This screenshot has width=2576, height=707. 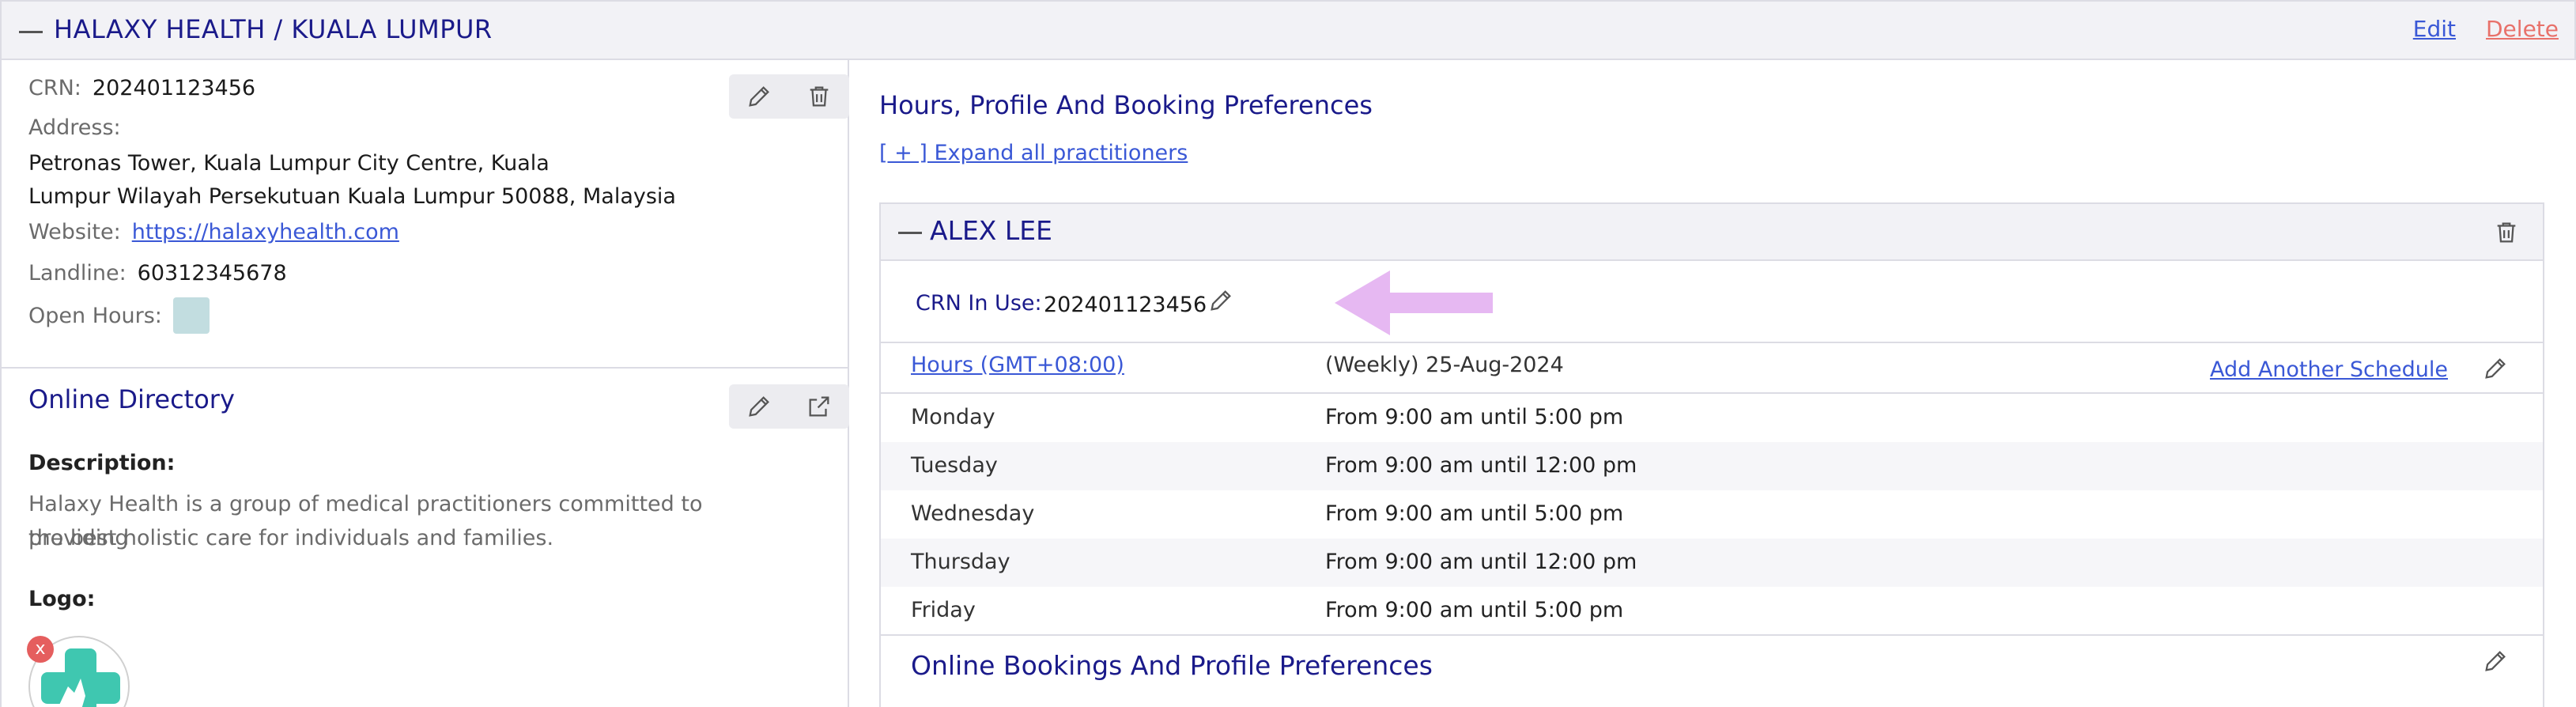 I want to click on schedule-row: Thursday From 9:00 am until 12:00 pm, so click(x=1712, y=563).